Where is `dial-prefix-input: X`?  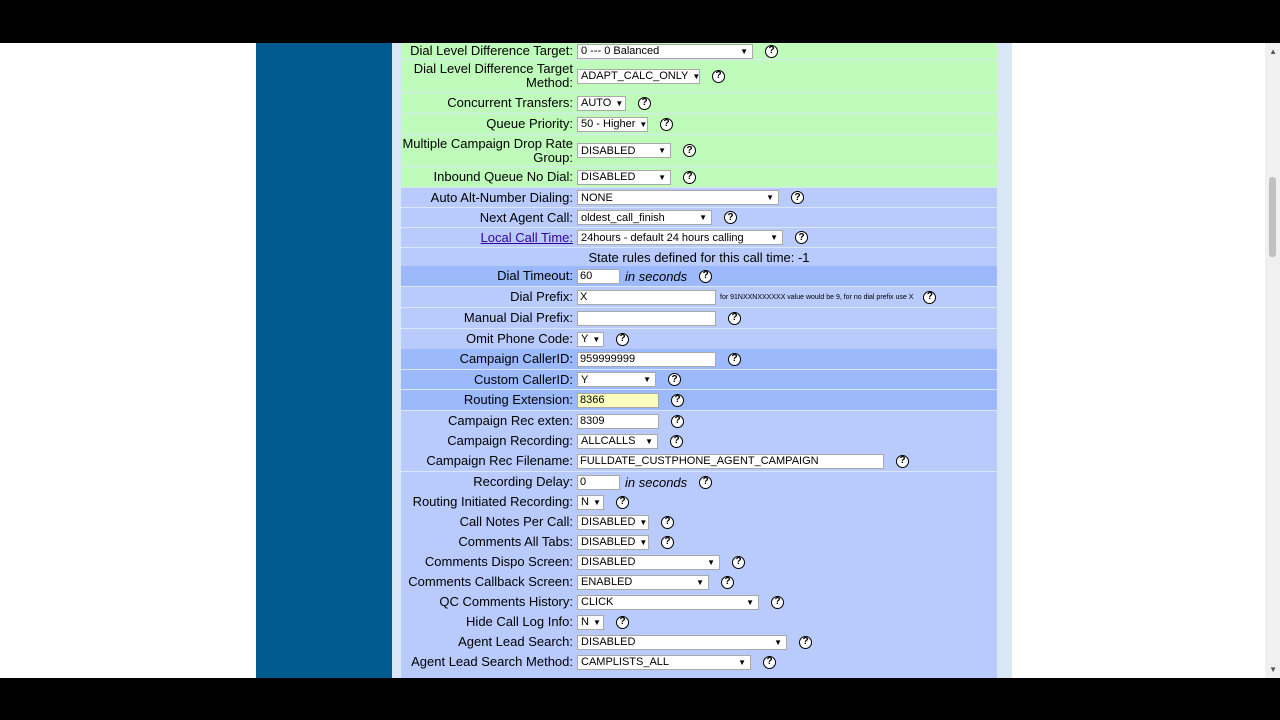 dial-prefix-input: X is located at coordinates (646, 297).